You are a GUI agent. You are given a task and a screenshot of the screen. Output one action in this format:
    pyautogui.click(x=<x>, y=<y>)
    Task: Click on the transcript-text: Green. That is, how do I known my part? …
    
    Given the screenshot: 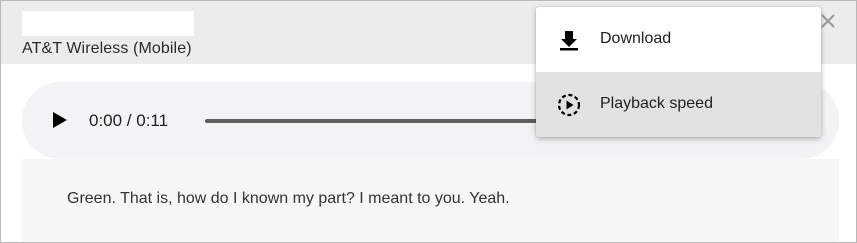 What is the action you would take?
    pyautogui.click(x=288, y=198)
    